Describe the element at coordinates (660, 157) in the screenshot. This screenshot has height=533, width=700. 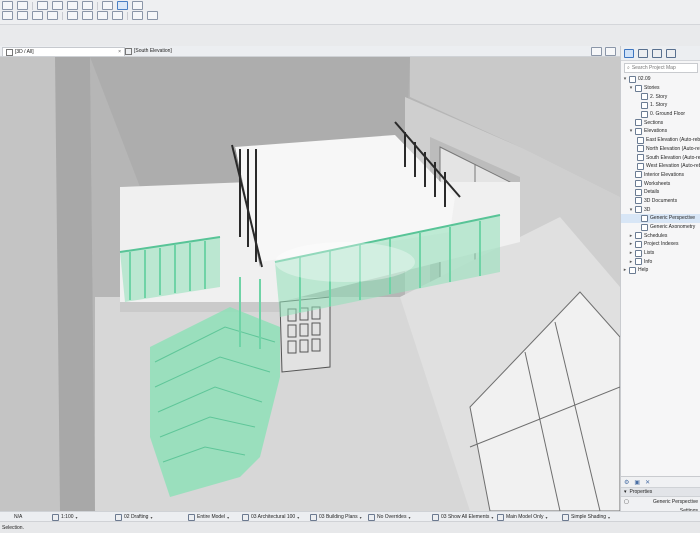
I see `tree-item: South Elevation (Auto-rebuild Model)` at that location.